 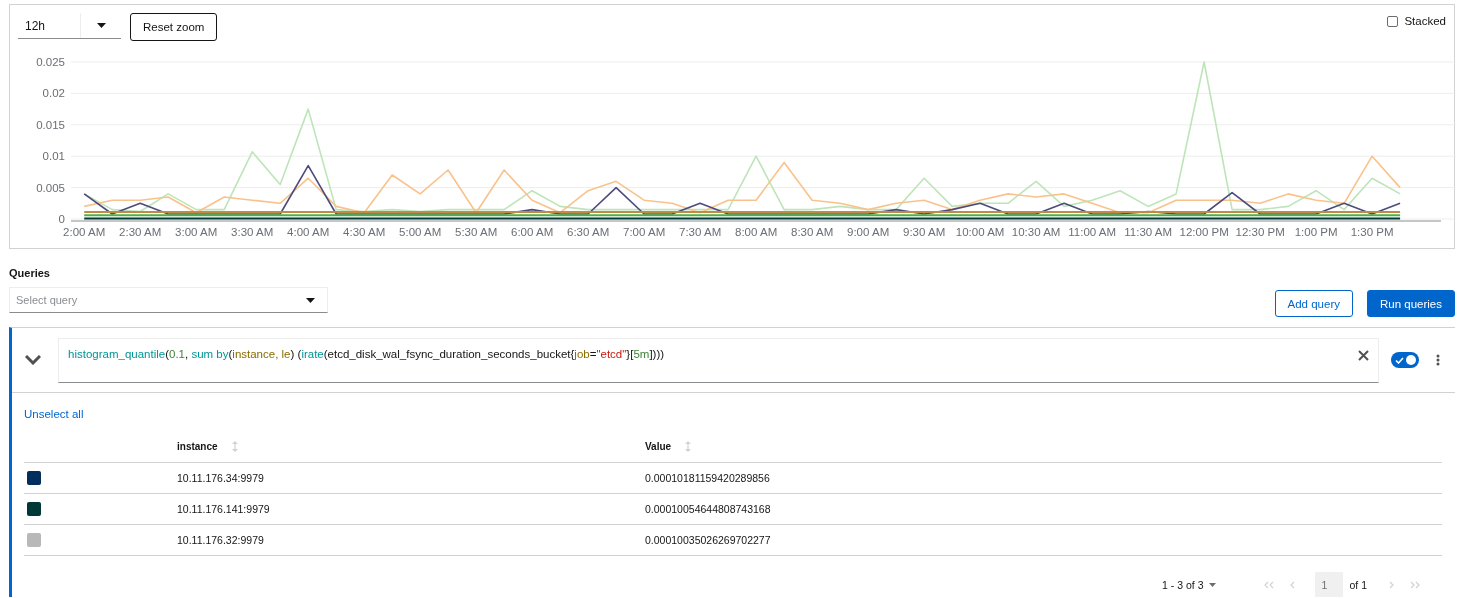 I want to click on run-queries-button: Run queries, so click(x=1411, y=303).